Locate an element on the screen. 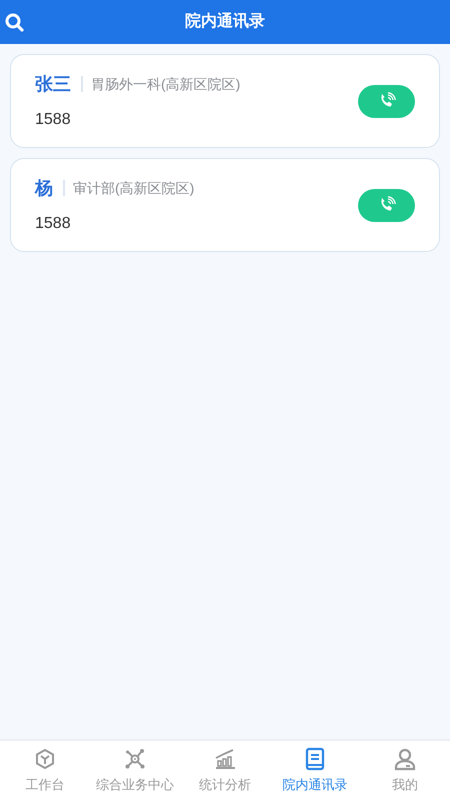 This screenshot has height=800, width=450. tab-item: 综合业务中心 is located at coordinates (135, 770).